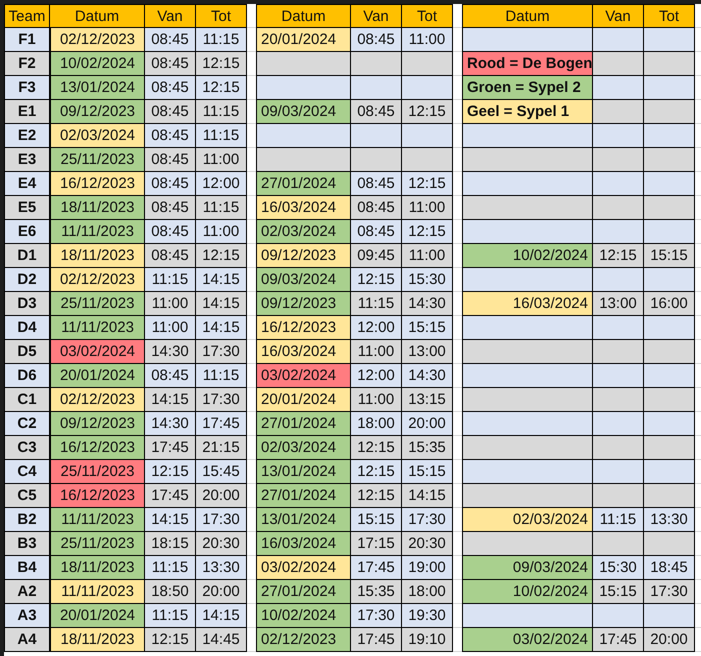  Describe the element at coordinates (170, 544) in the screenshot. I see `time-cell: 18:15` at that location.